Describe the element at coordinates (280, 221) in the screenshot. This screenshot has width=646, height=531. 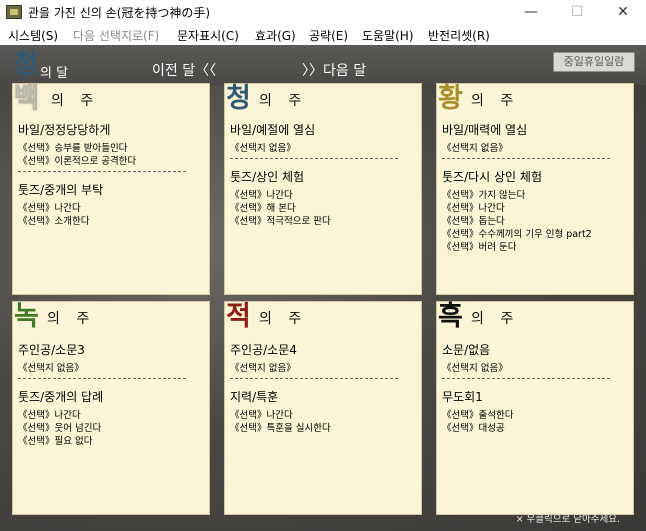
I see `choice-item: 《선택》적극적으로 판다` at that location.